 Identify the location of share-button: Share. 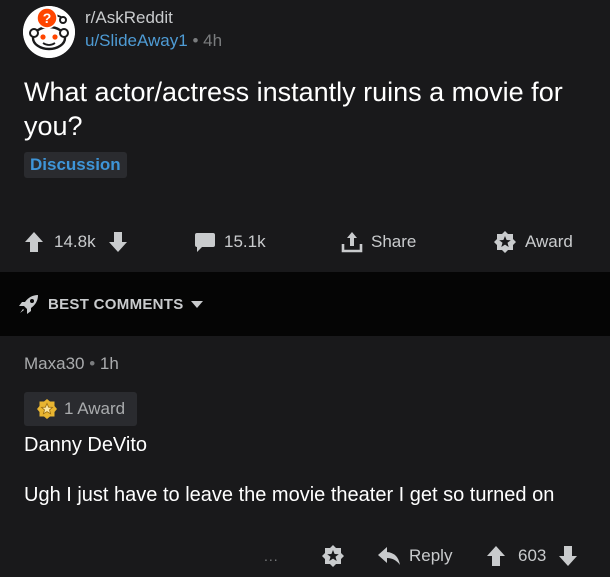
(378, 242).